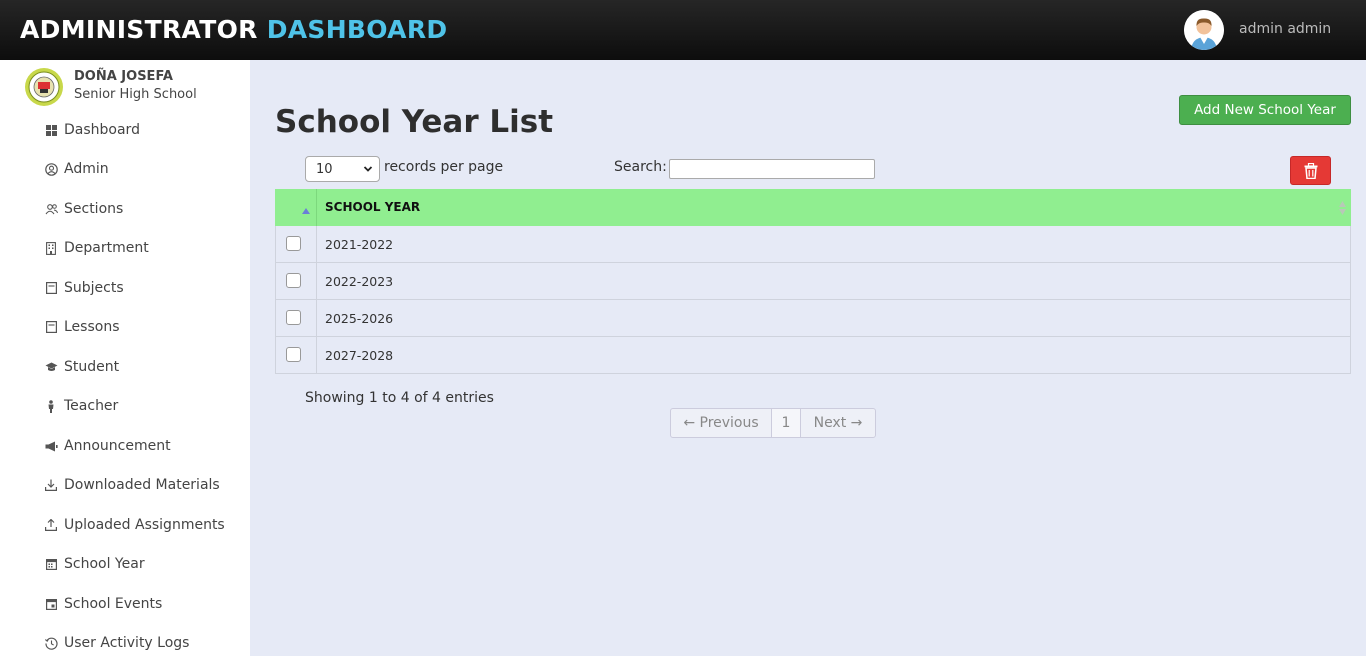 The width and height of the screenshot is (1366, 656). What do you see at coordinates (51, 367) in the screenshot?
I see `graduation-cap-icon` at bounding box center [51, 367].